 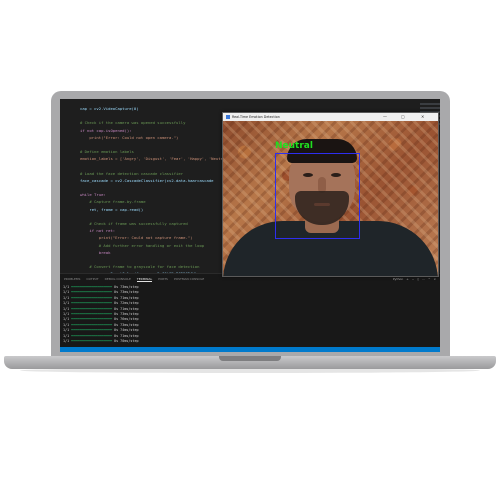 I want to click on terminal-line: 1/1 ━━━━━━━━━━━━━━━━━━━━ 0s 70ms/step, so click(x=101, y=341).